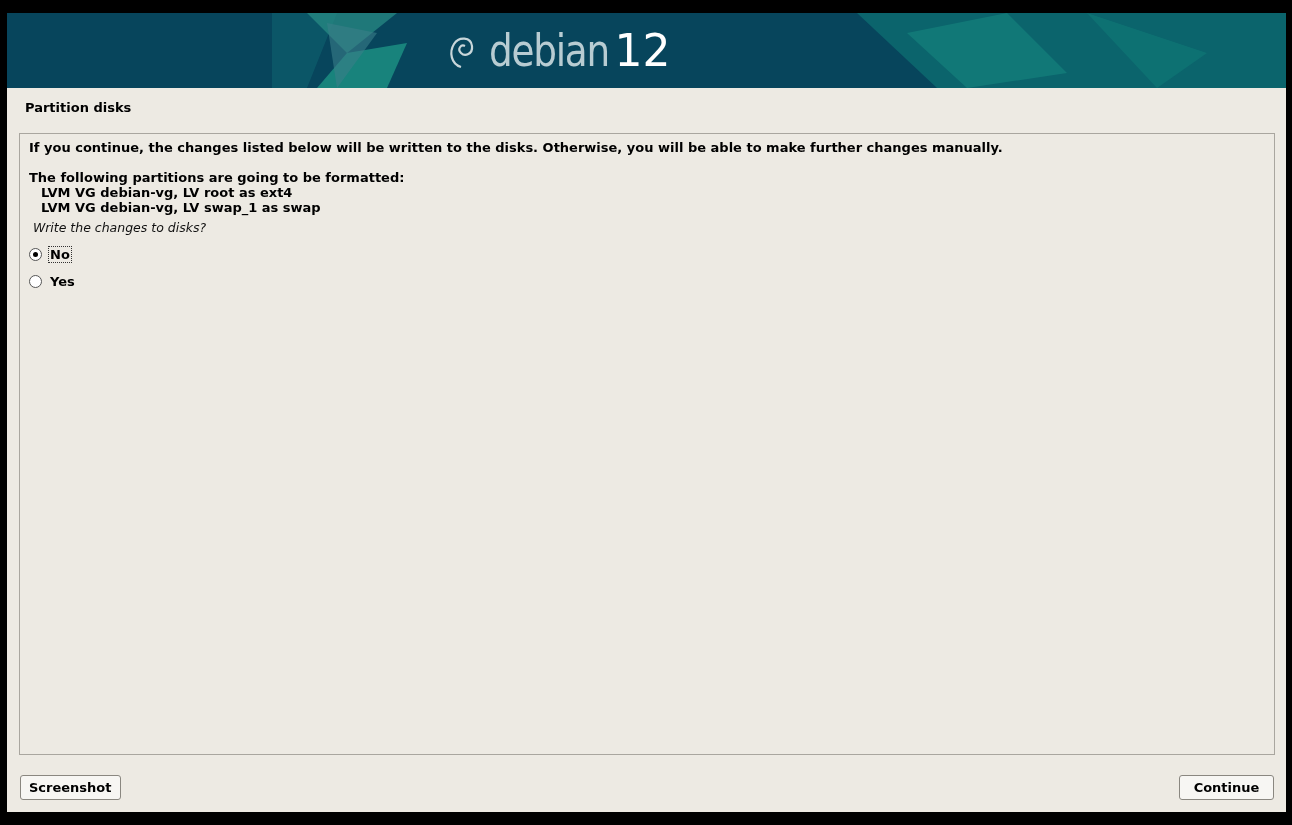  I want to click on continue-button: Continue, so click(1226, 787).